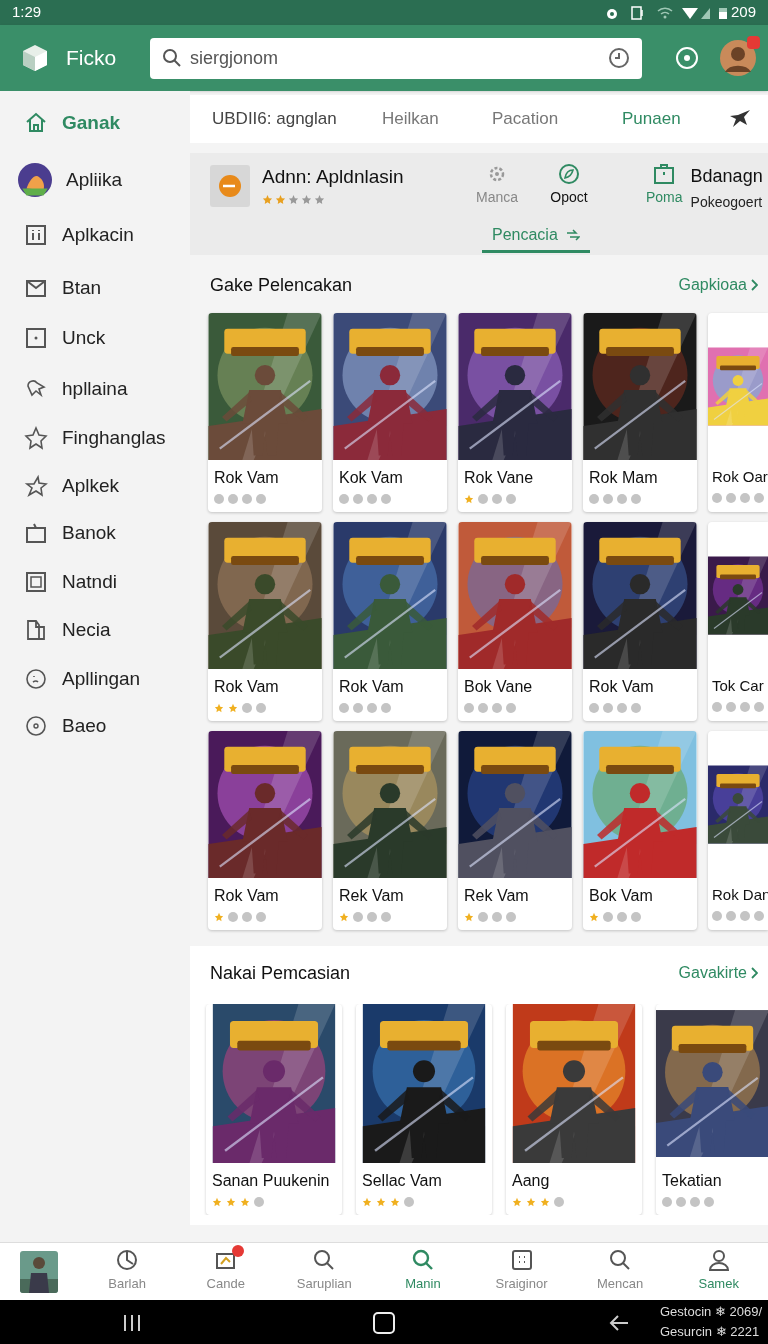  I want to click on sidebar-item: Aplkek, so click(95, 486).